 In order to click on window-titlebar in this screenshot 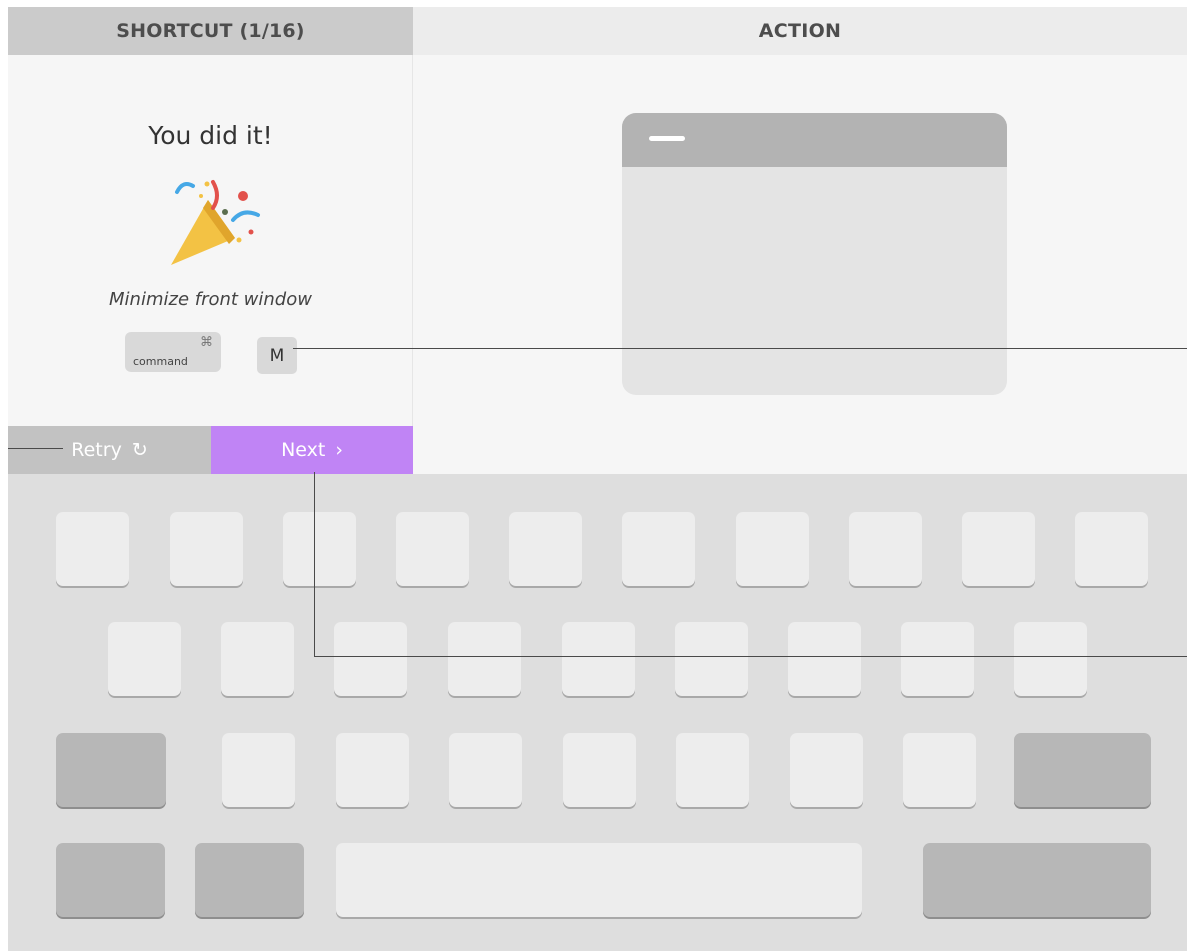, I will do `click(814, 140)`.